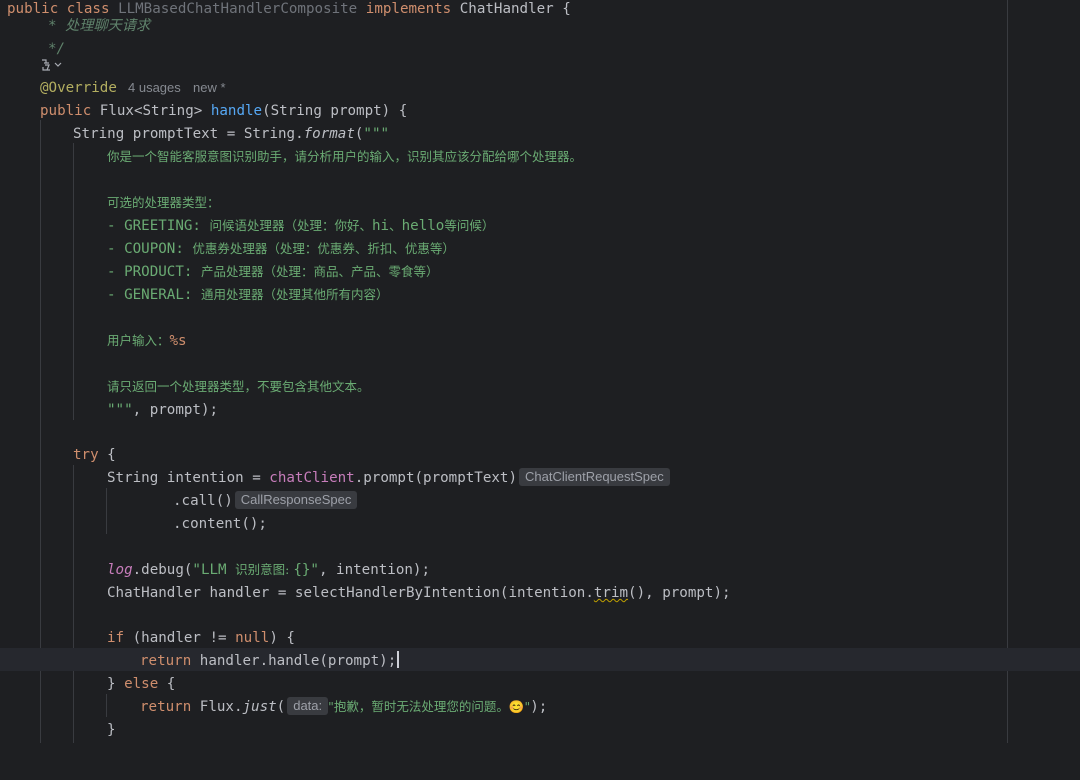  I want to click on code-line: - GREETING: 问候语处理器（处理：你好、hi、hello等问候）, so click(540, 227).